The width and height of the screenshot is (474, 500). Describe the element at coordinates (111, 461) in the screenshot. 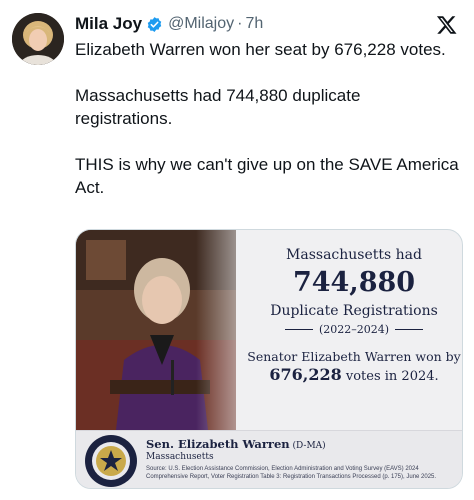

I see `senate-seal-icon` at that location.